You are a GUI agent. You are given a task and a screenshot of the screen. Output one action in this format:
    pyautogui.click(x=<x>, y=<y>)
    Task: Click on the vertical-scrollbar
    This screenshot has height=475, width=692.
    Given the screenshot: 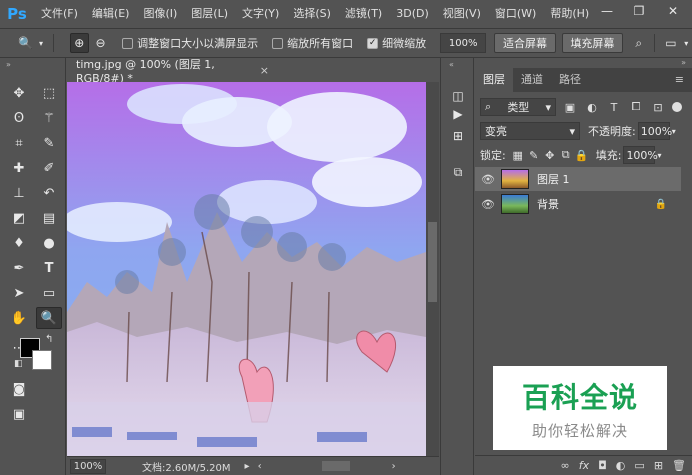 What is the action you would take?
    pyautogui.click(x=432, y=269)
    